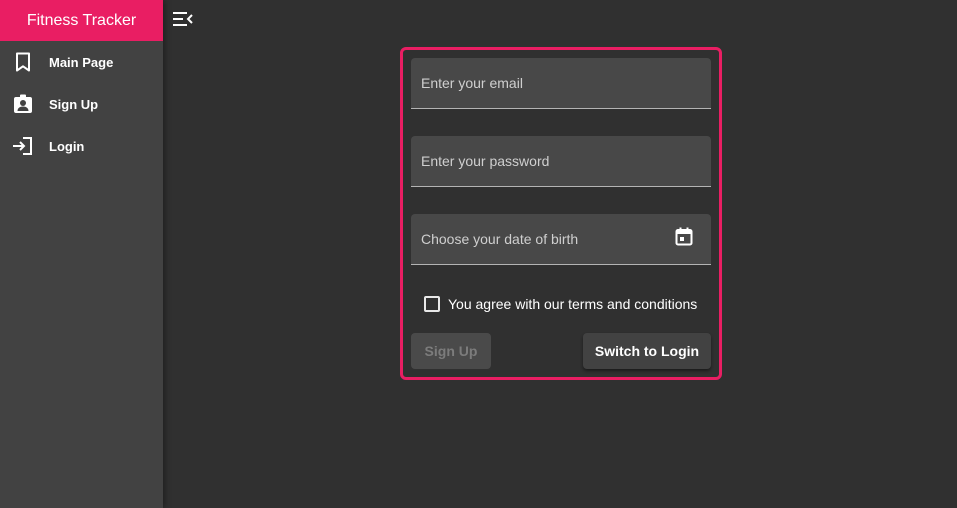 This screenshot has height=508, width=957. I want to click on password-input, so click(561, 161).